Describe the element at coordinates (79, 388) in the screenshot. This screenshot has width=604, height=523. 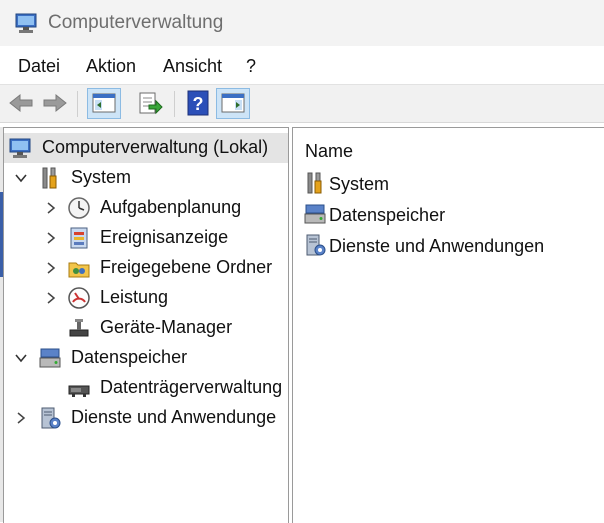
I see `disk-management-icon` at that location.